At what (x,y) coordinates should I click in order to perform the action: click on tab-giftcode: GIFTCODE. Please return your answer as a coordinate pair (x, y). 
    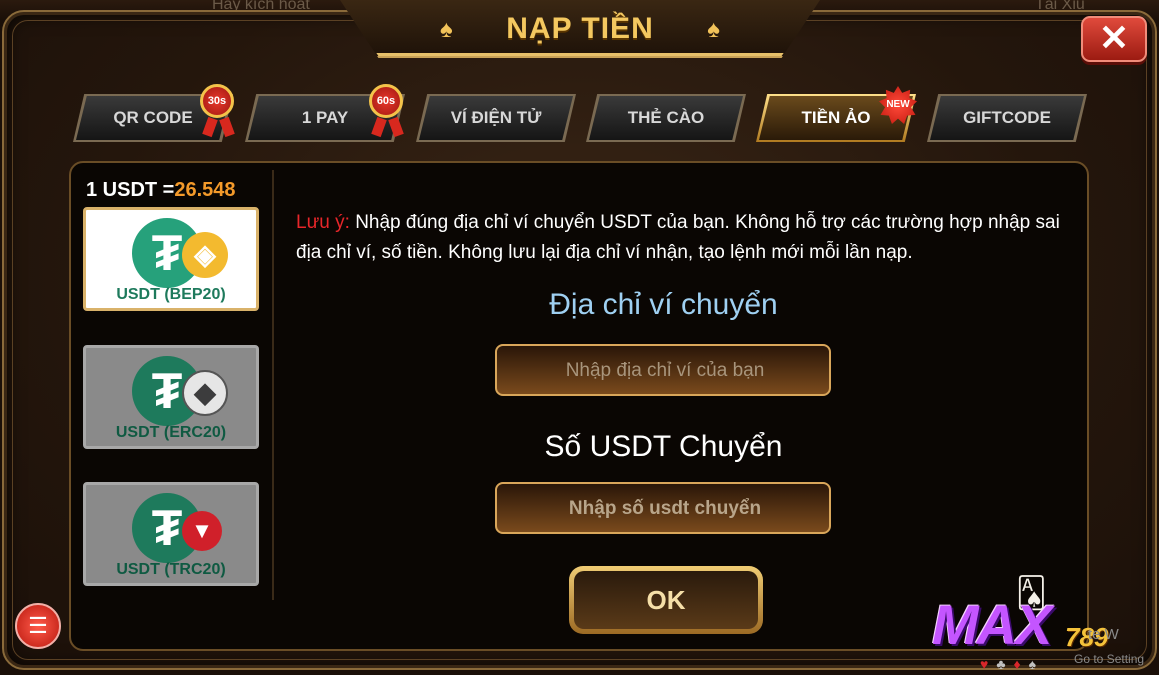
    Looking at the image, I should click on (1007, 118).